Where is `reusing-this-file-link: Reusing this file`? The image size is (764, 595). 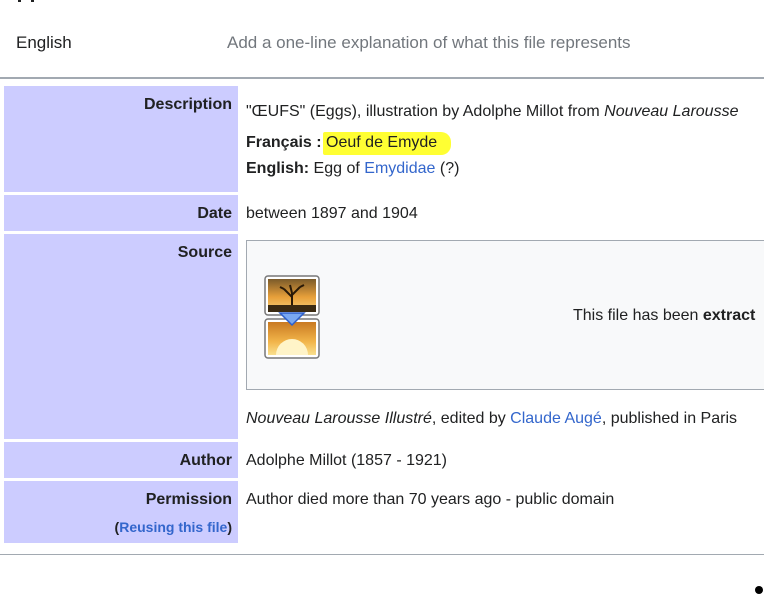 reusing-this-file-link: Reusing this file is located at coordinates (173, 527).